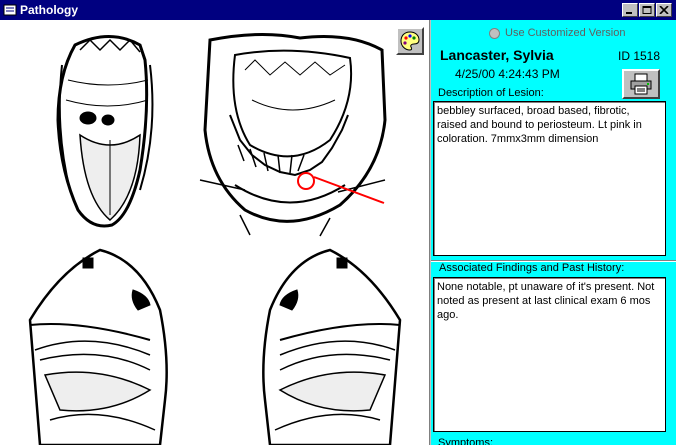 Image resolution: width=676 pixels, height=445 pixels. Describe the element at coordinates (293, 134) in the screenshot. I see `lower-arch-drawing` at that location.